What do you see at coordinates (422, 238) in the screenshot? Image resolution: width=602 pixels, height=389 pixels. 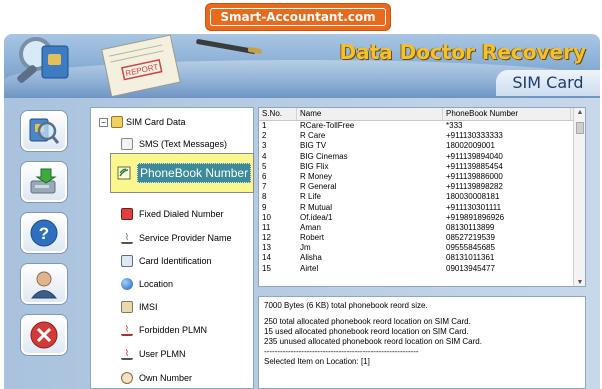 I see `table-row: 12 Robert 08527219539` at bounding box center [422, 238].